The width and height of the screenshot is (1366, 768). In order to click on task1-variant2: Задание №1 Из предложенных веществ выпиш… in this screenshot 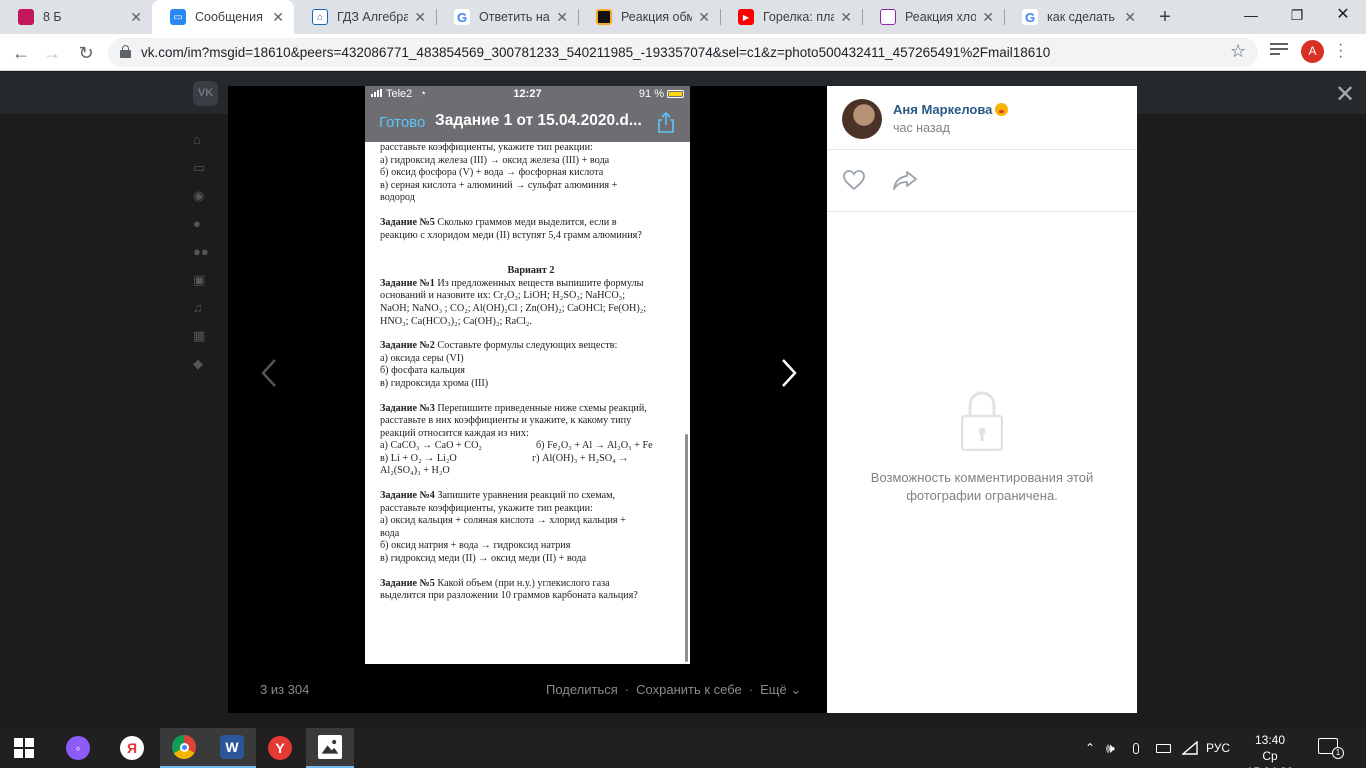, I will do `click(512, 283)`.